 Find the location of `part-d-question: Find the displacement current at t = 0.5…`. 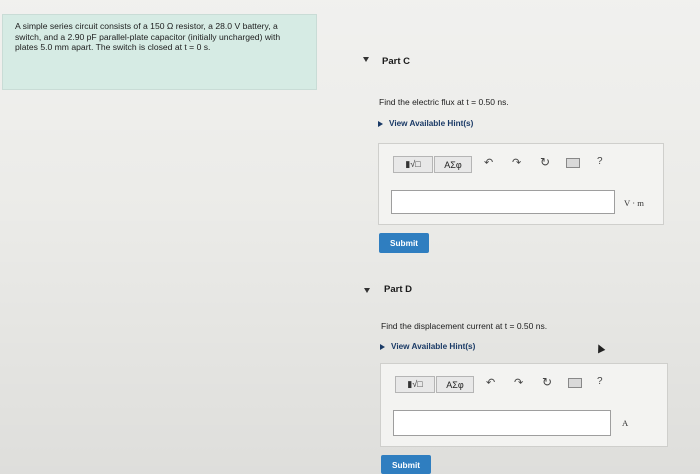

part-d-question: Find the displacement current at t = 0.5… is located at coordinates (464, 326).